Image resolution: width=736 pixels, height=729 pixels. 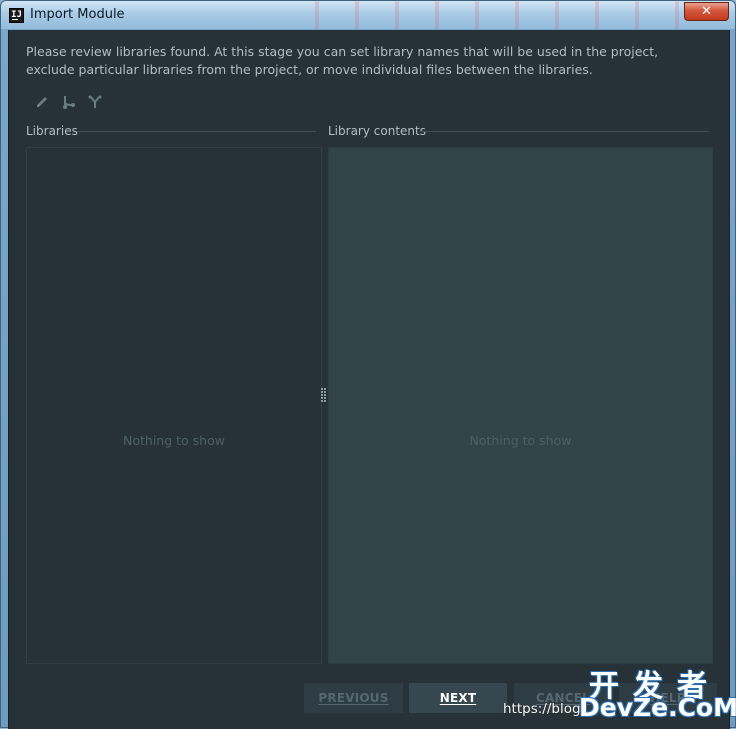 What do you see at coordinates (542, 709) in the screenshot?
I see `watermark-url: https://blog` at bounding box center [542, 709].